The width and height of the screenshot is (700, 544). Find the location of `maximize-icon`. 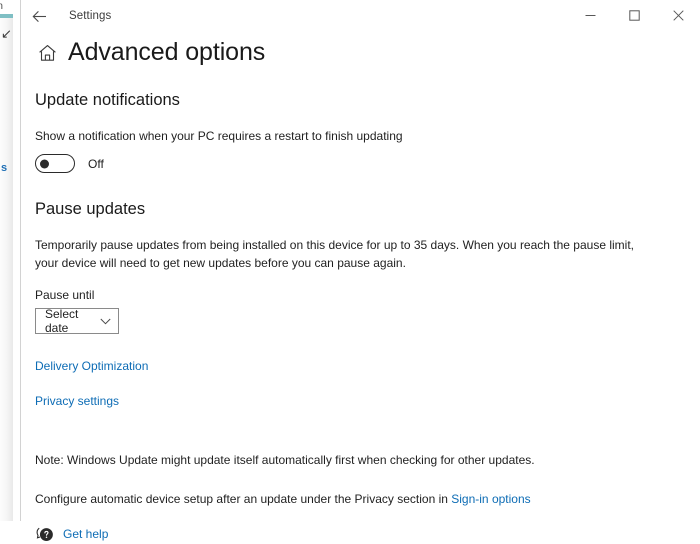

maximize-icon is located at coordinates (634, 15).